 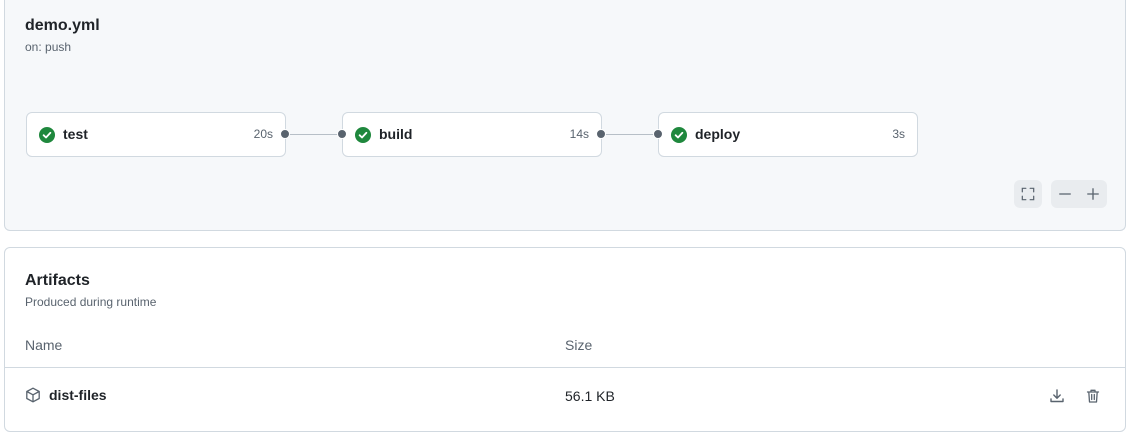 I want to click on zoom-in-icon, so click(x=1093, y=194).